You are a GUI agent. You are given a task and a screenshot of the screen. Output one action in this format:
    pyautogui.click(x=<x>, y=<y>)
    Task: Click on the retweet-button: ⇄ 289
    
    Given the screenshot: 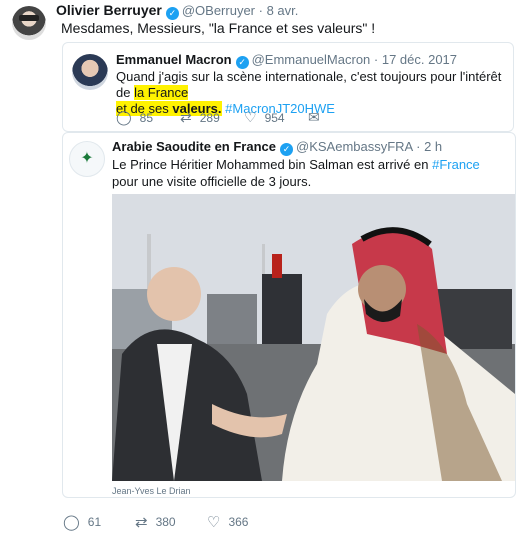 What is the action you would take?
    pyautogui.click(x=212, y=117)
    